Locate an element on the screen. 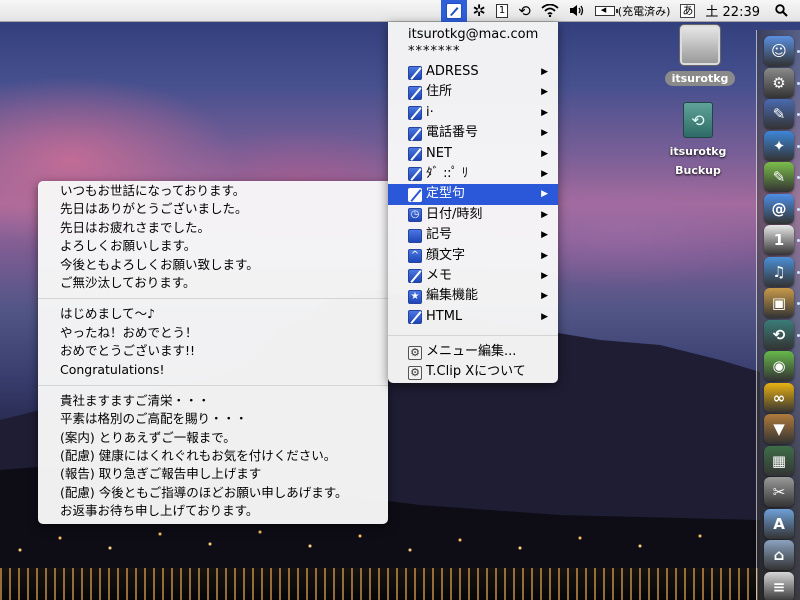 This screenshot has width=800, height=600. clock-text: 土 22:39 is located at coordinates (732, 12).